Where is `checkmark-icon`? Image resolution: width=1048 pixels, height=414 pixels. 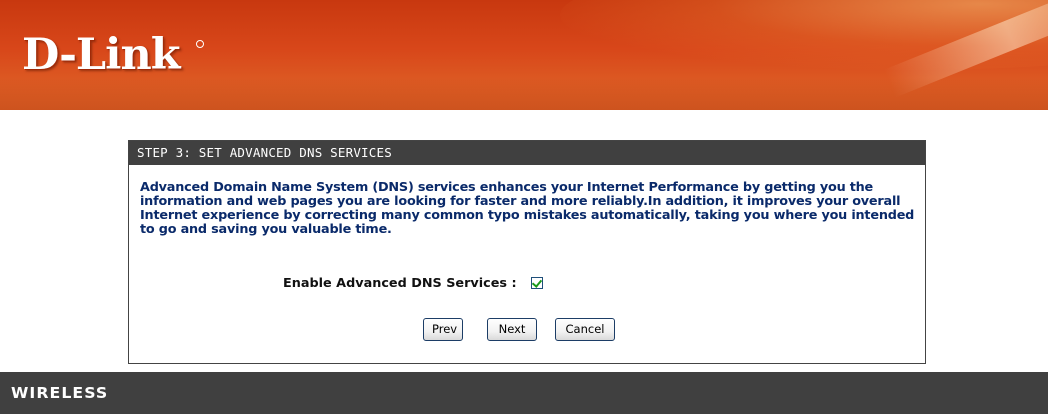 checkmark-icon is located at coordinates (537, 282).